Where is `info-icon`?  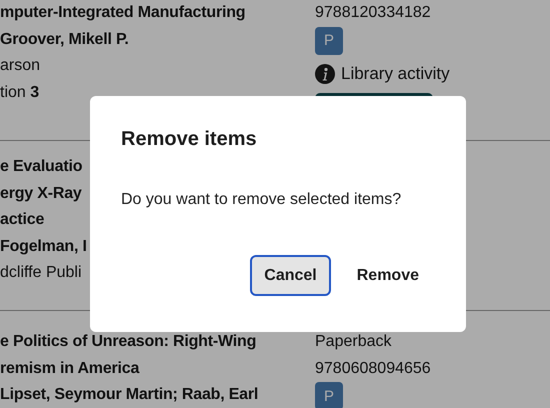
info-icon is located at coordinates (325, 74).